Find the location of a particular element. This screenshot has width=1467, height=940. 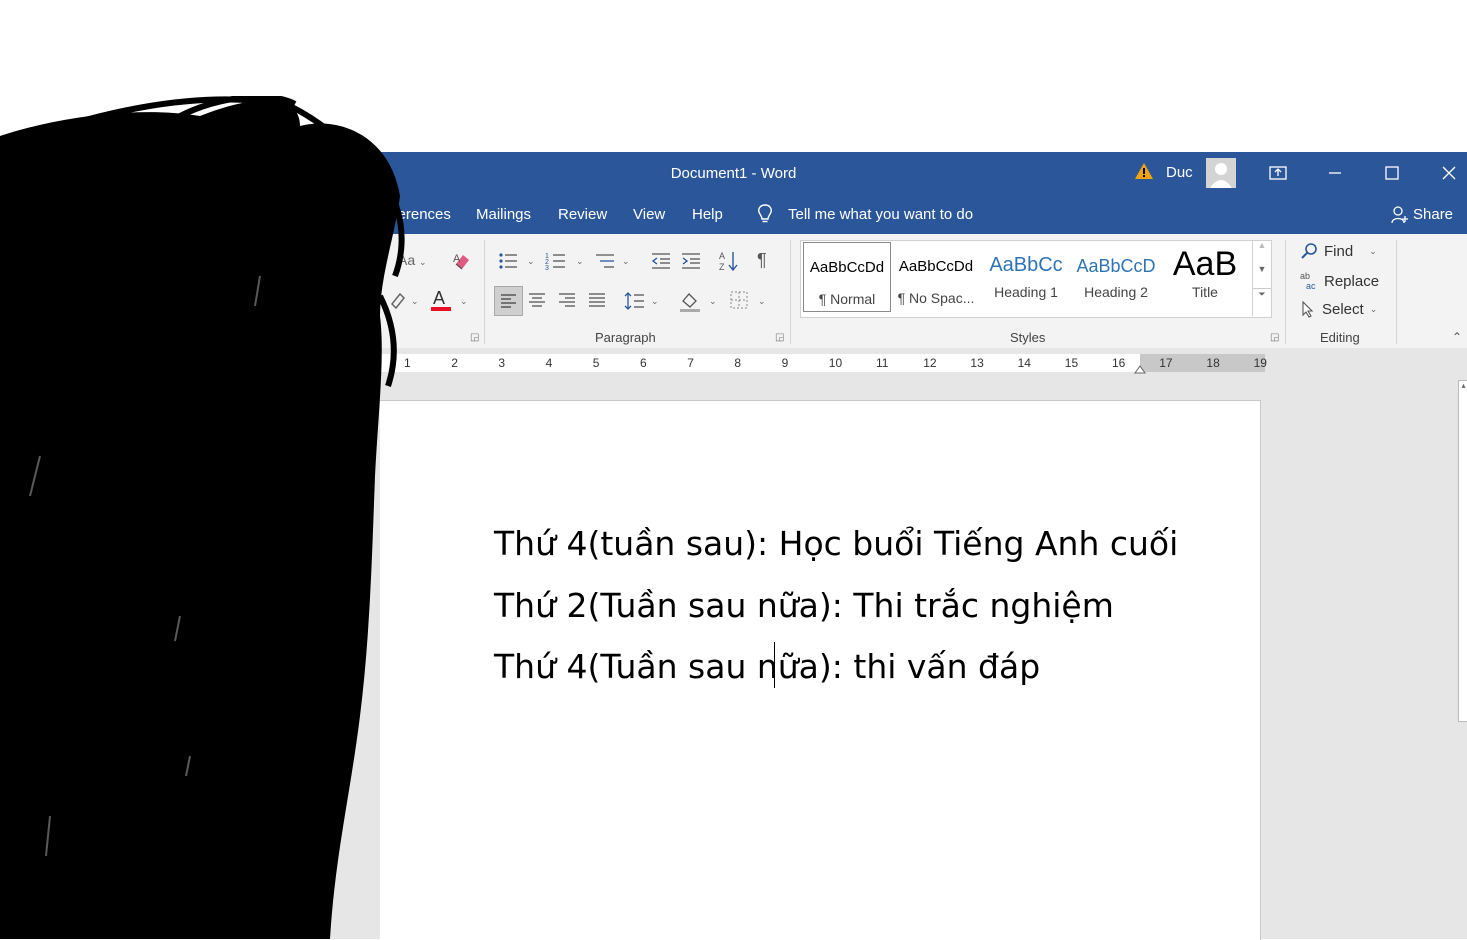

svg-text: 3 is located at coordinates (547, 268).